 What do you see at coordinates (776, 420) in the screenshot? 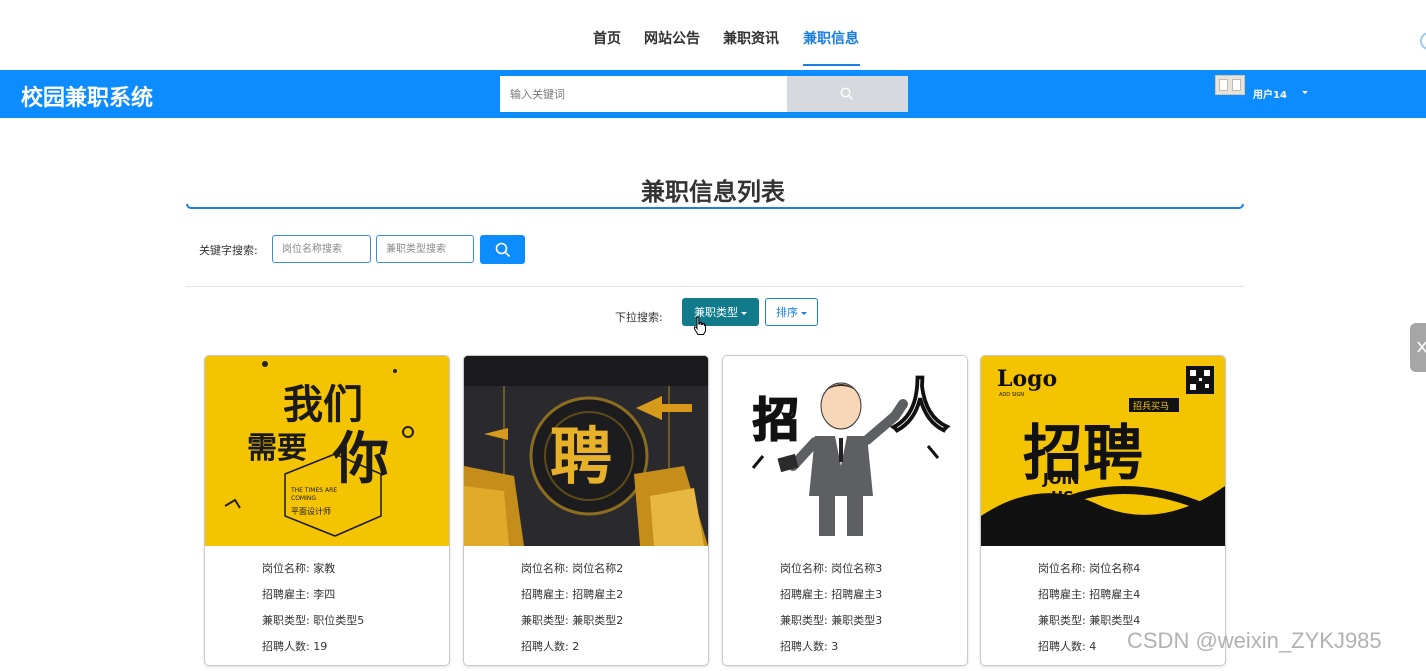
I see `svg-text: 招` at bounding box center [776, 420].